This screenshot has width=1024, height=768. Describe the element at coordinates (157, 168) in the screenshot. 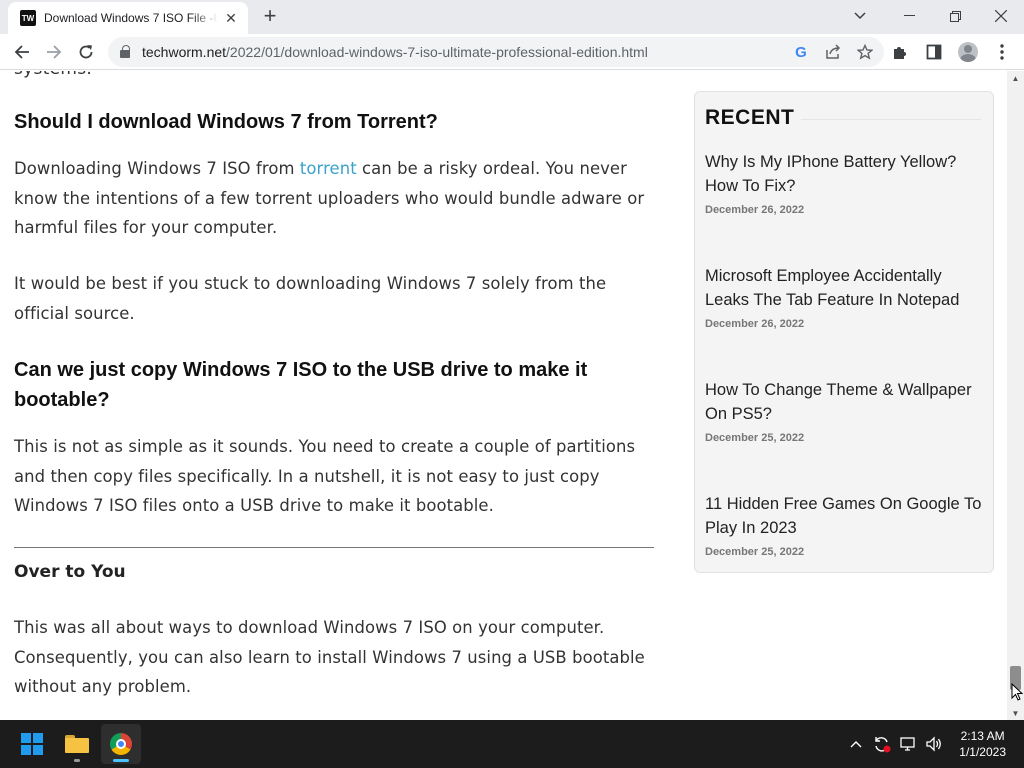

I see `paragraph-torrent-text-1: Downloading Windows 7 ISO from` at that location.